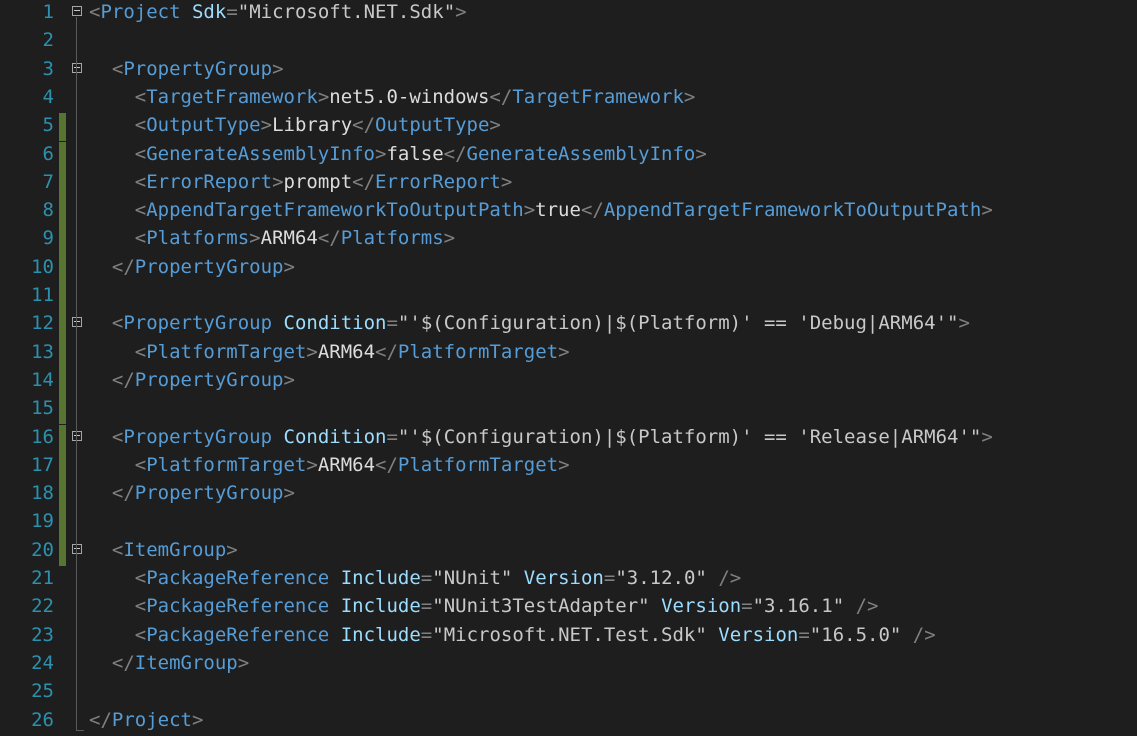 Image resolution: width=1137 pixels, height=736 pixels. I want to click on code-line: 25, so click(568, 693).